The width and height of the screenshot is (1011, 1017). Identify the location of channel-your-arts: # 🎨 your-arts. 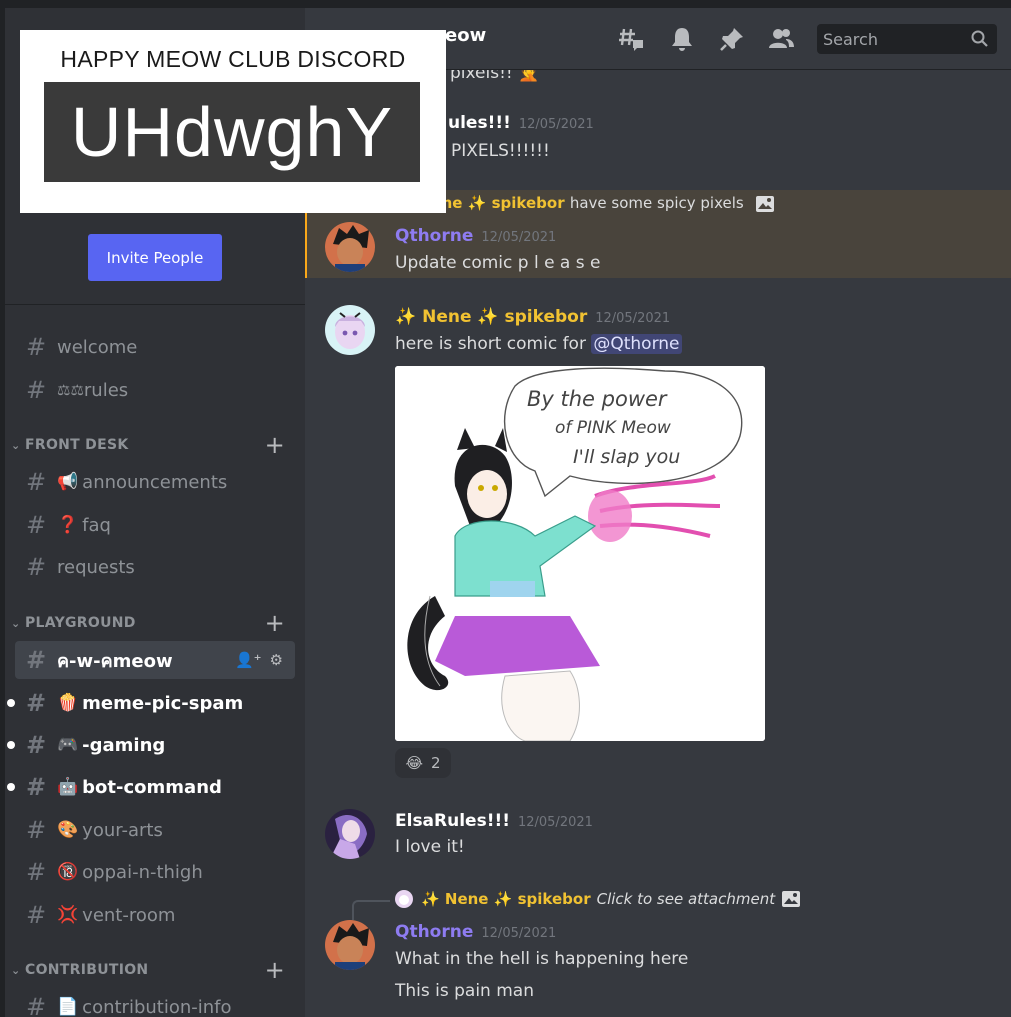
(155, 830).